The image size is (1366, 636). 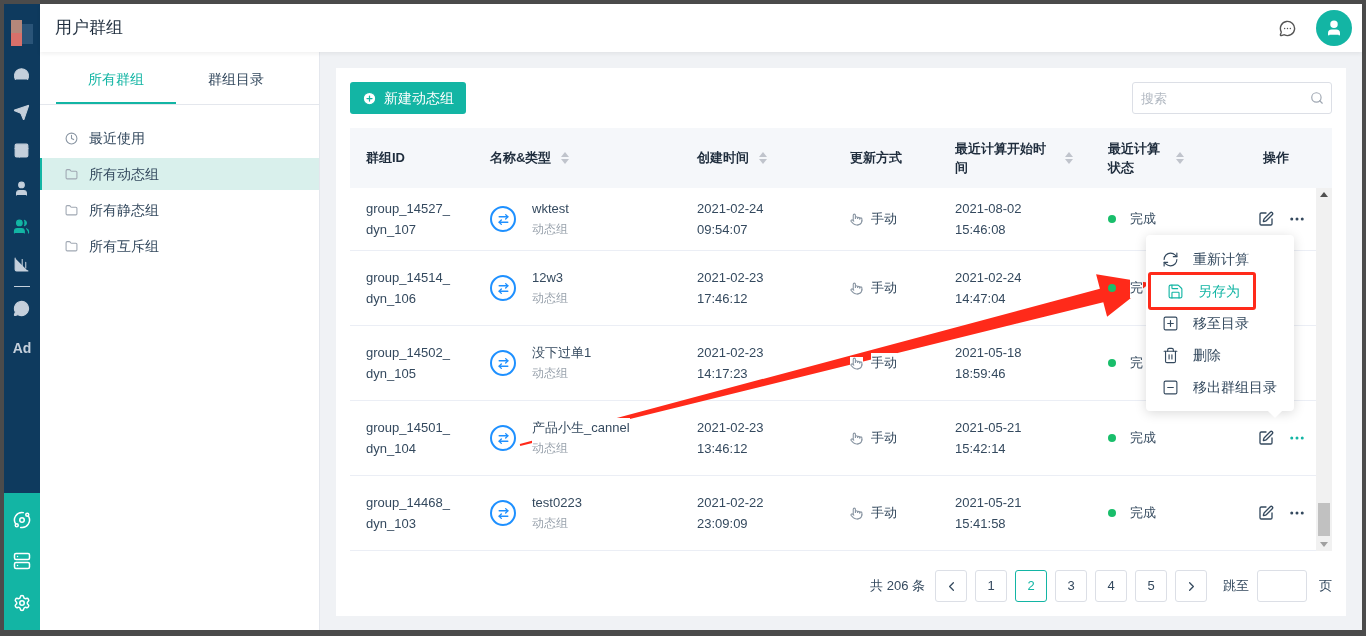 I want to click on settings-icon, so click(x=22, y=603).